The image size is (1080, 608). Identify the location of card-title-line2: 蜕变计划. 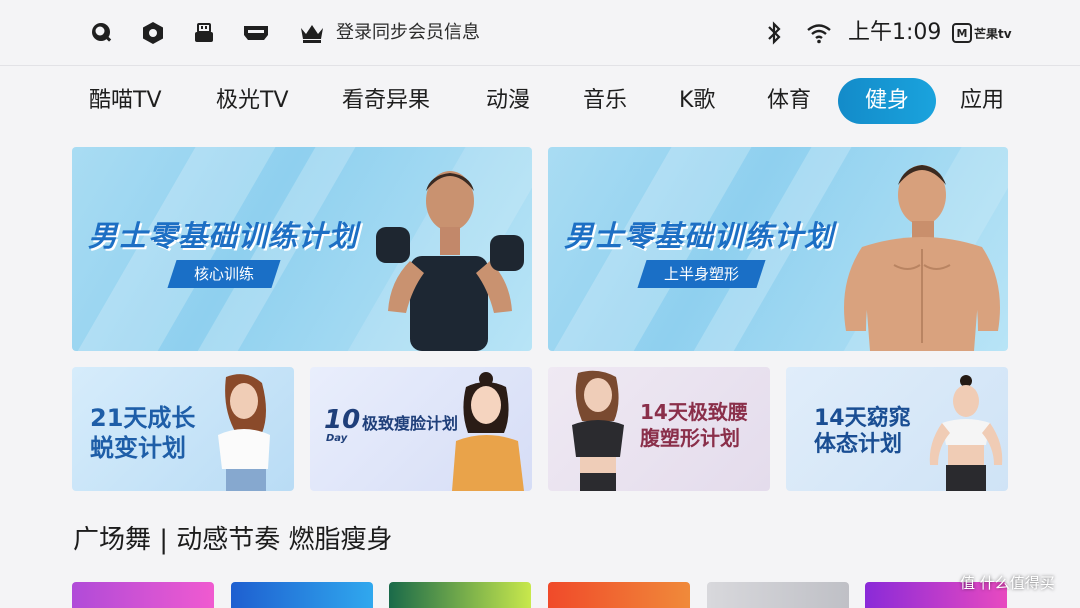
(138, 448).